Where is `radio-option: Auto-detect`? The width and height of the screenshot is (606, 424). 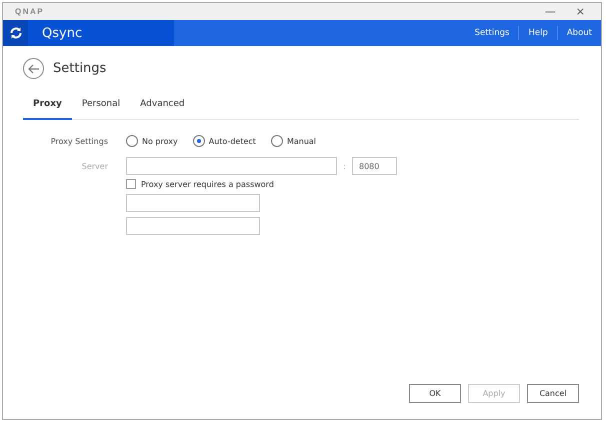 radio-option: Auto-detect is located at coordinates (224, 141).